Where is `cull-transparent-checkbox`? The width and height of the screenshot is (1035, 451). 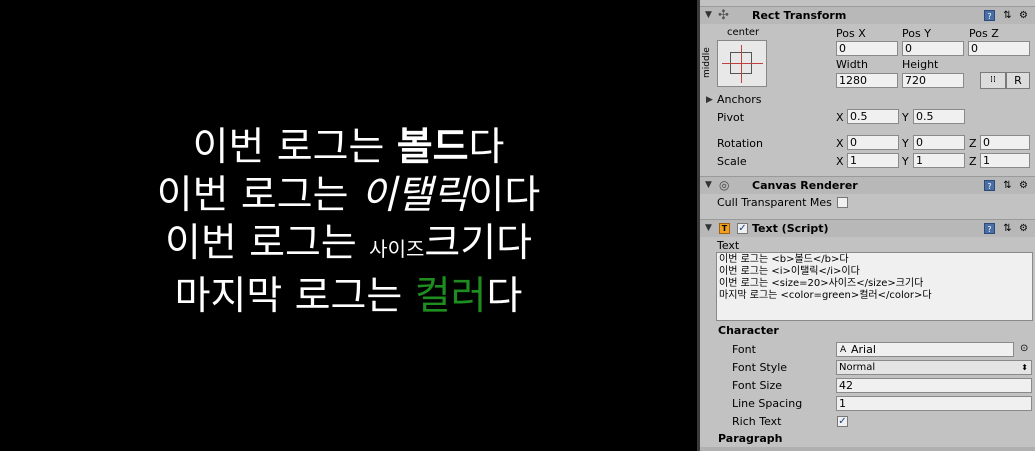 cull-transparent-checkbox is located at coordinates (842, 202).